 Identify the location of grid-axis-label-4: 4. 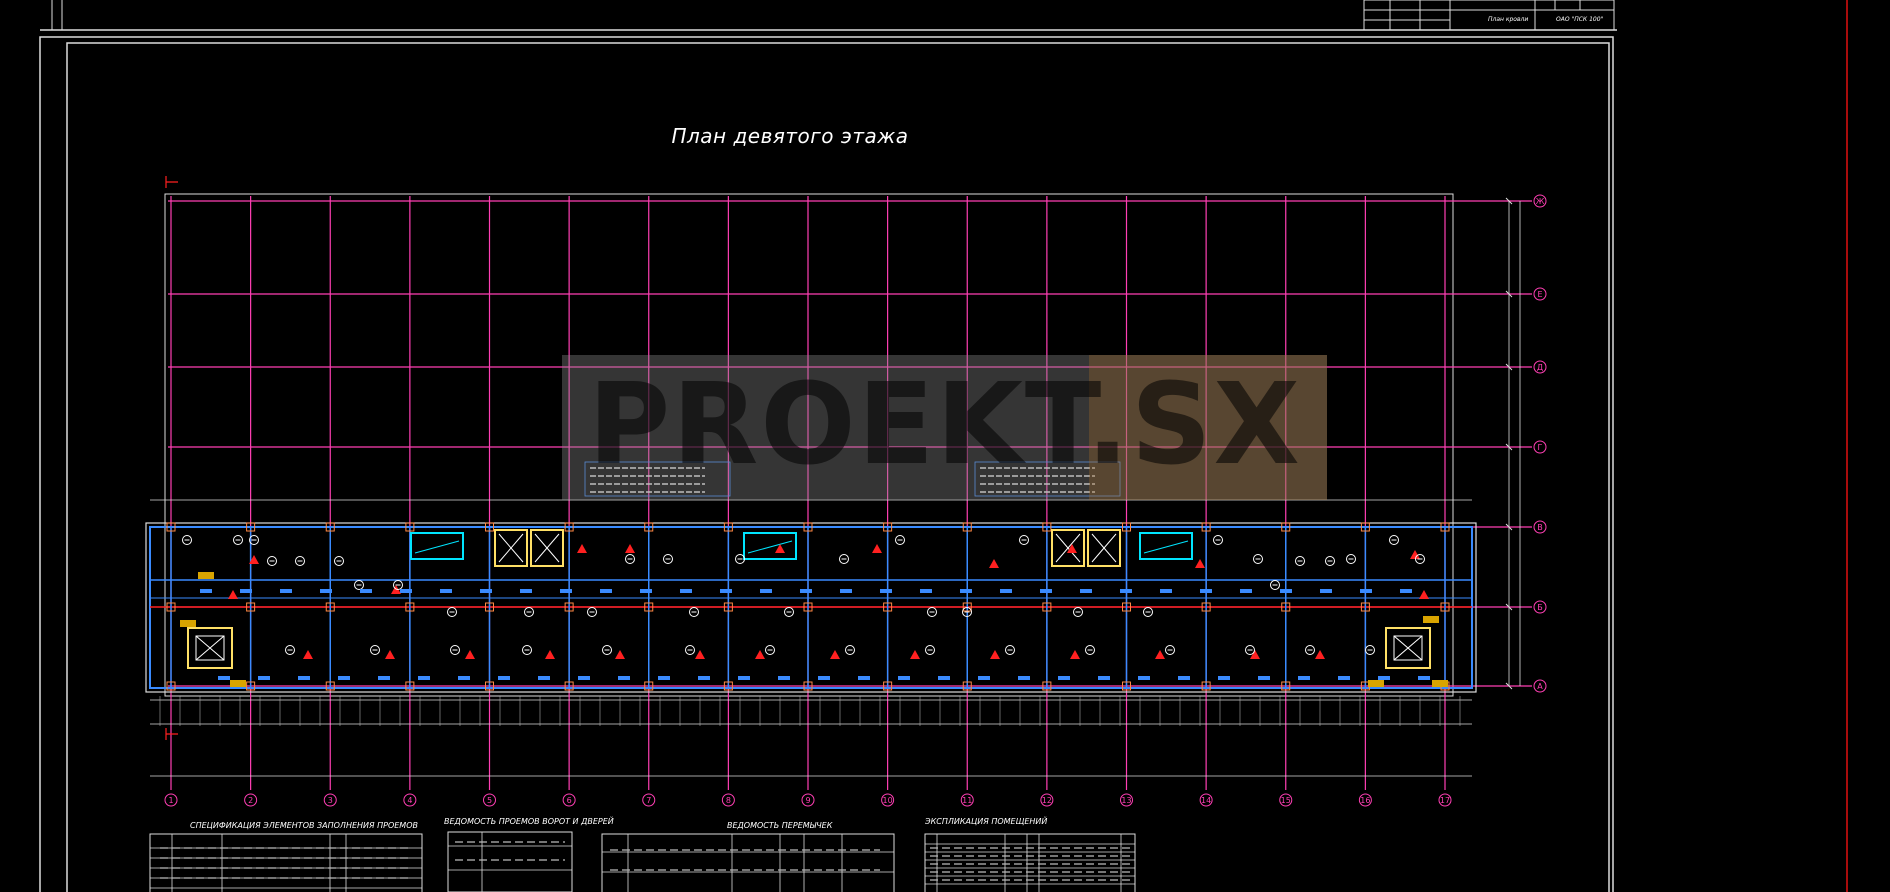
(409, 800).